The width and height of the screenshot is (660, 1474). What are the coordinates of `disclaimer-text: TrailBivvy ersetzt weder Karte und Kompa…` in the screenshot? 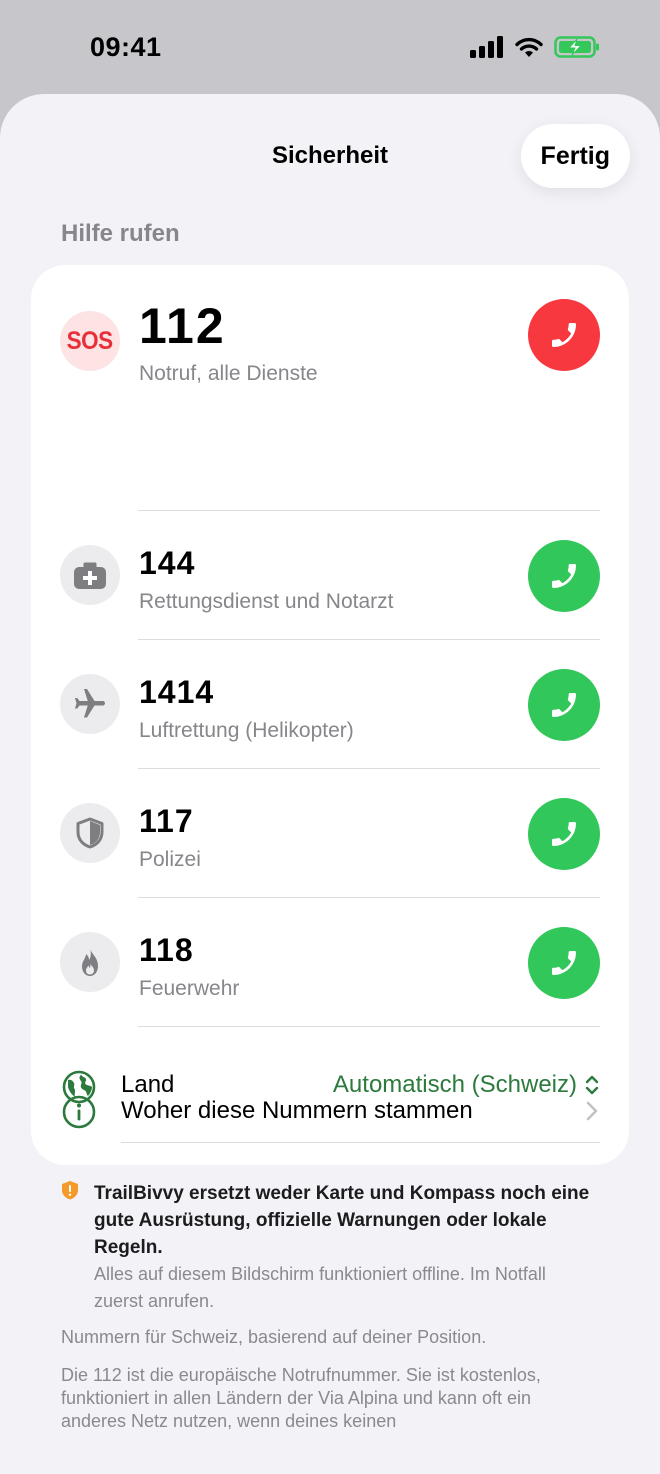 It's located at (342, 1220).